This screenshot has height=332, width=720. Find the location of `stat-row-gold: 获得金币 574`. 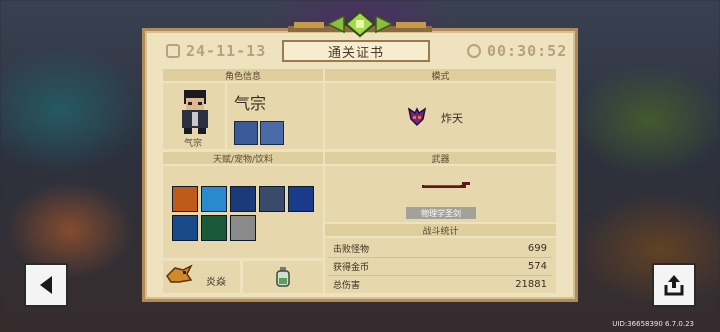

stat-row-gold: 获得金币 574 is located at coordinates (440, 266).